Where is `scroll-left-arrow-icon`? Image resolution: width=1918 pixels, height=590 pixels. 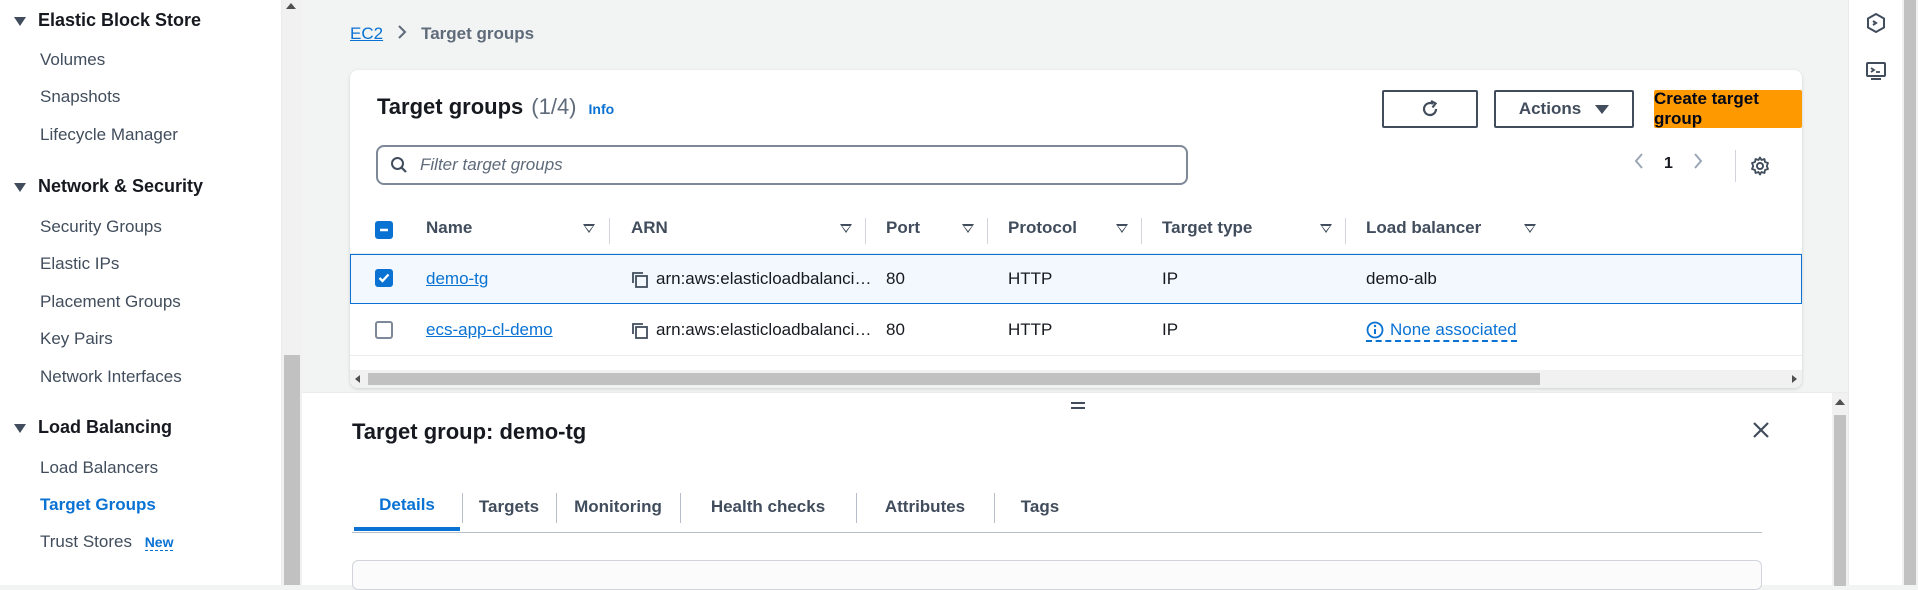
scroll-left-arrow-icon is located at coordinates (358, 379).